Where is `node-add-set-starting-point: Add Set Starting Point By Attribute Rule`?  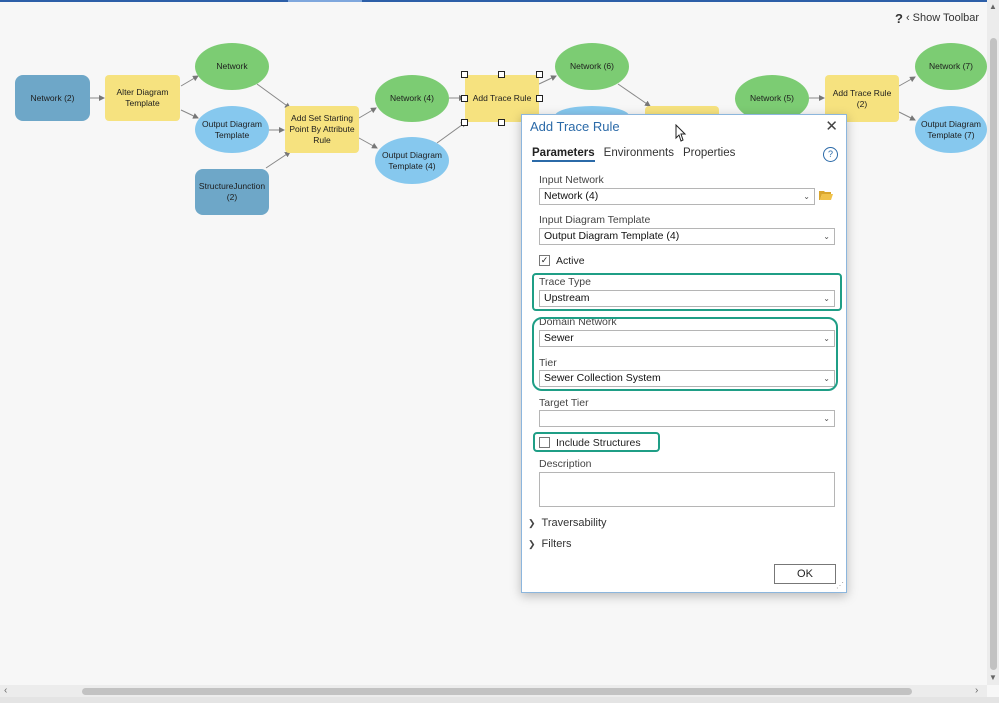
node-add-set-starting-point: Add Set Starting Point By Attribute Rule is located at coordinates (322, 129).